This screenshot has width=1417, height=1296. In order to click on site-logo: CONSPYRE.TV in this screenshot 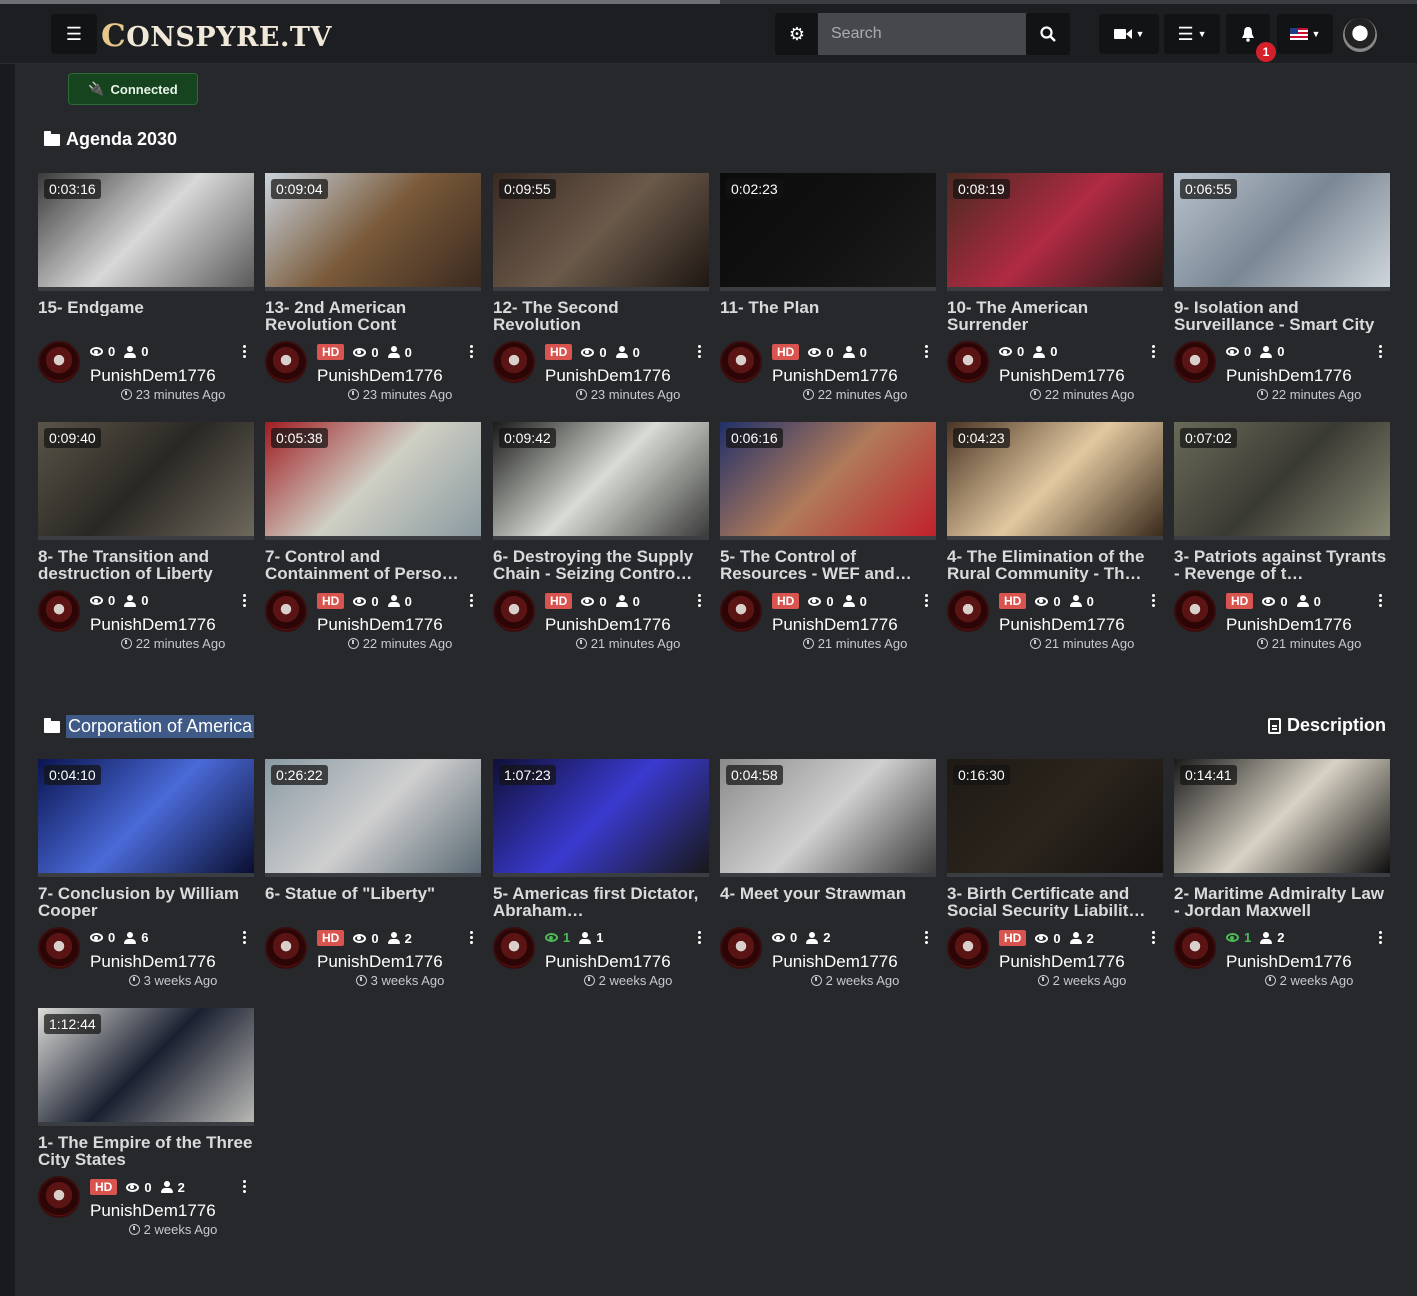, I will do `click(216, 36)`.